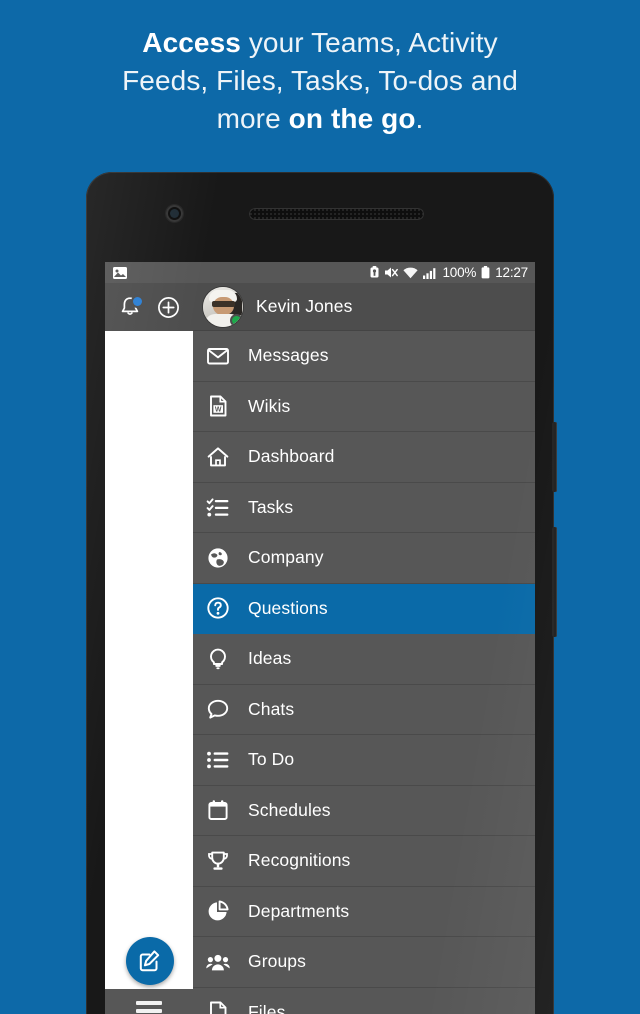  What do you see at coordinates (364, 911) in the screenshot?
I see `menu-item-departments: Departments` at bounding box center [364, 911].